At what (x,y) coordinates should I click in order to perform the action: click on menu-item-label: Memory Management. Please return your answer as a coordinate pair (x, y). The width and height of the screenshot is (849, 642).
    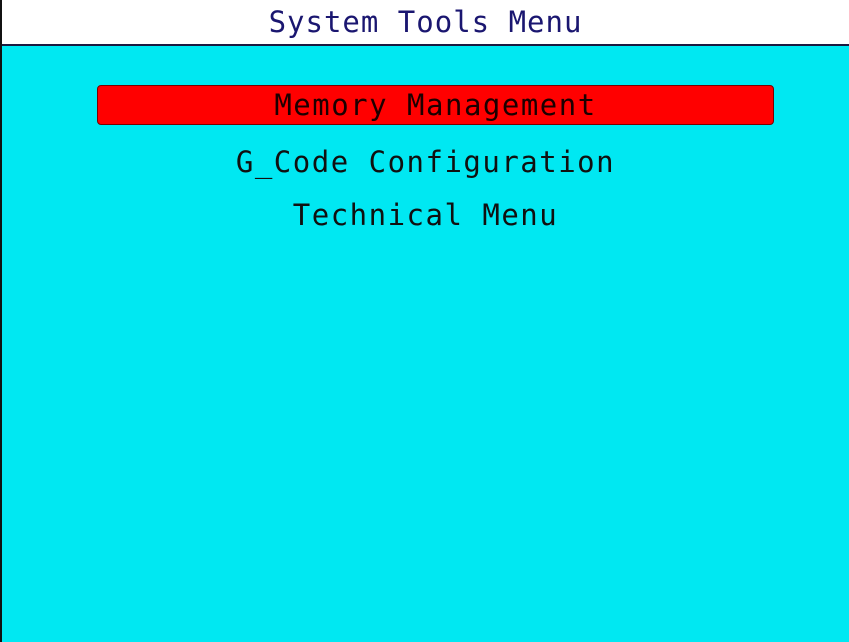
    Looking at the image, I should click on (435, 105).